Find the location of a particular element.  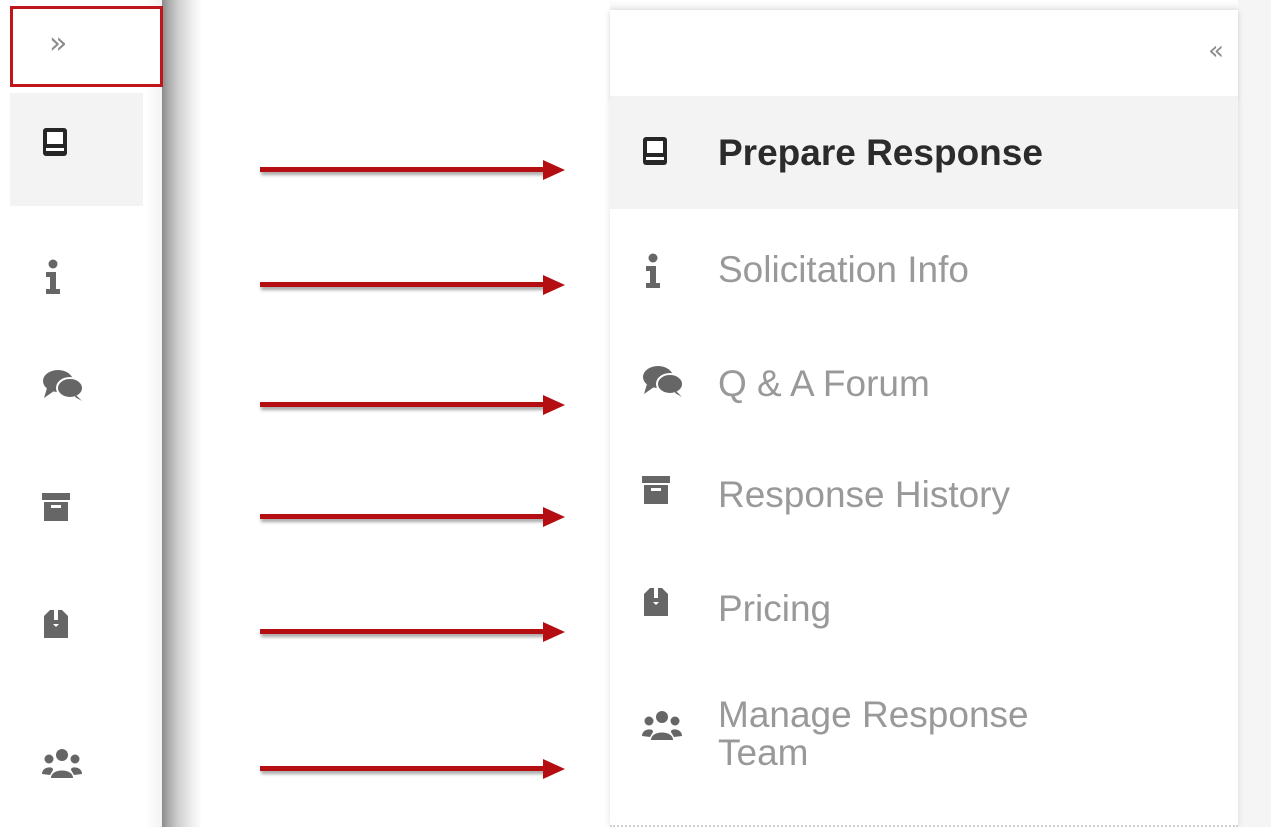

sidebar-header: « is located at coordinates (924, 54).